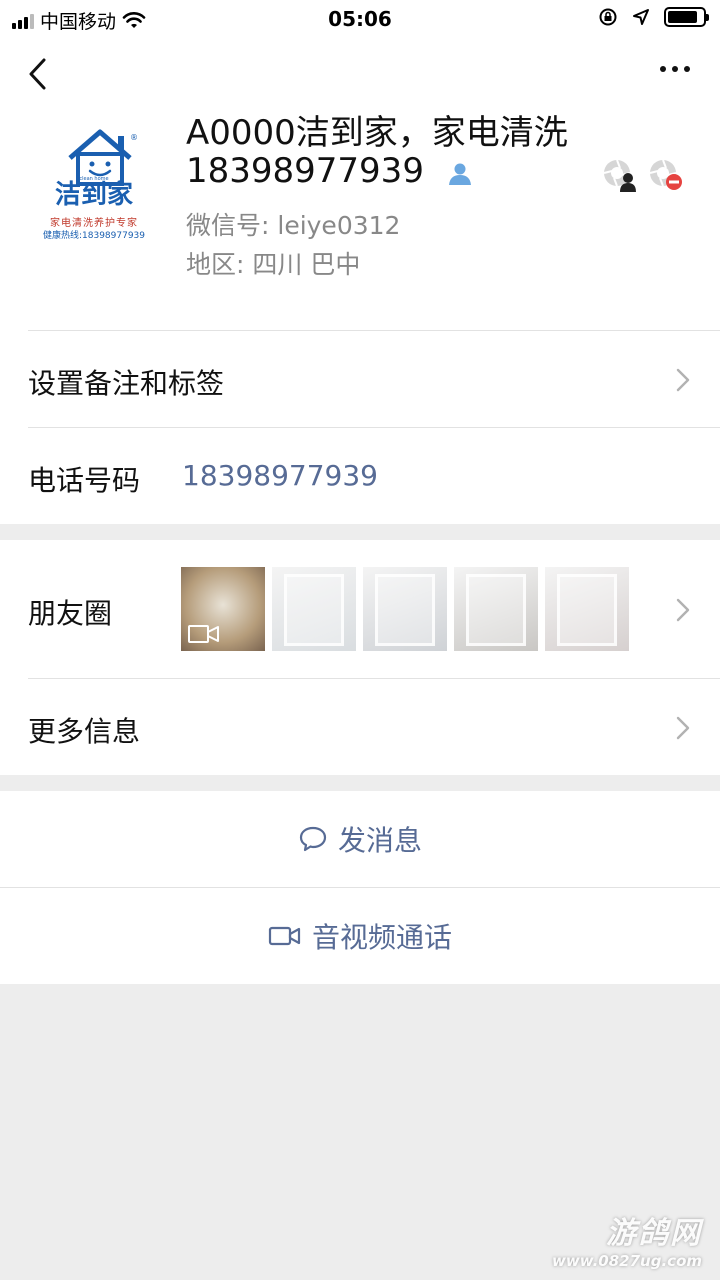 This screenshot has height=1280, width=720. What do you see at coordinates (460, 174) in the screenshot?
I see `contact-person-icon` at bounding box center [460, 174].